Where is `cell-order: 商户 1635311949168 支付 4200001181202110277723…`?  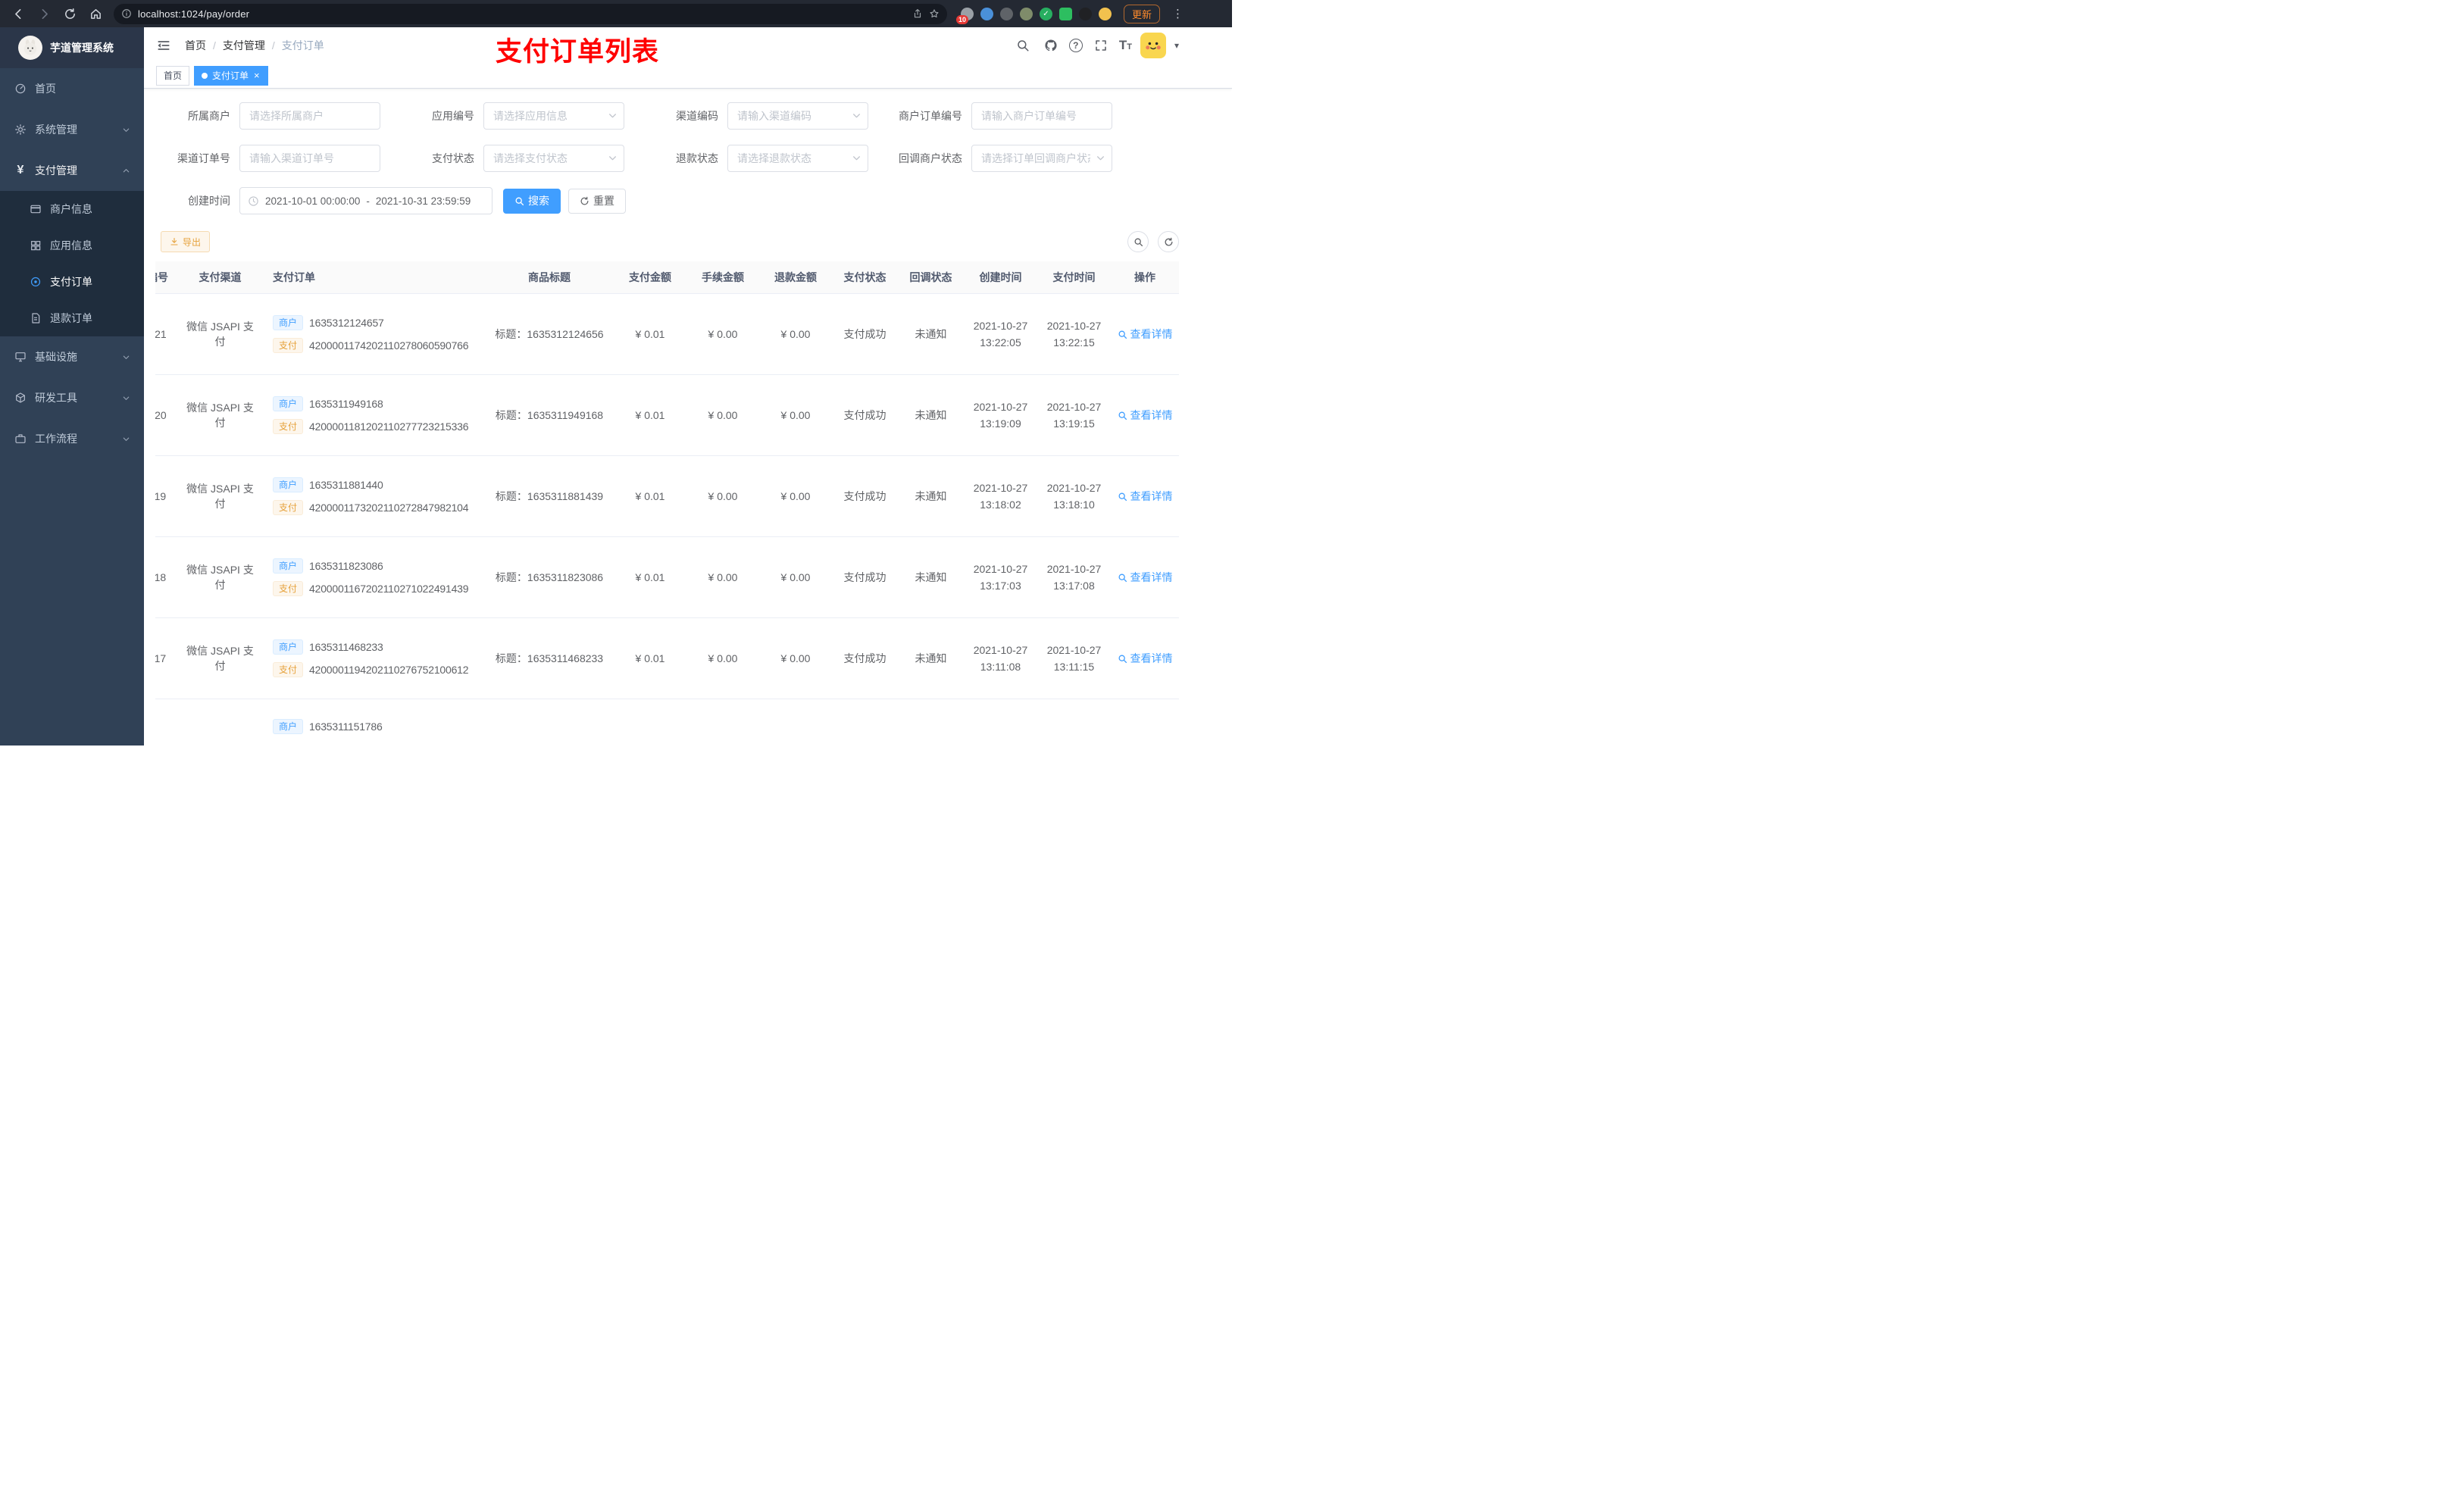
cell-order: 商户 1635311949168 支付 4200001181202110277723… is located at coordinates (374, 415).